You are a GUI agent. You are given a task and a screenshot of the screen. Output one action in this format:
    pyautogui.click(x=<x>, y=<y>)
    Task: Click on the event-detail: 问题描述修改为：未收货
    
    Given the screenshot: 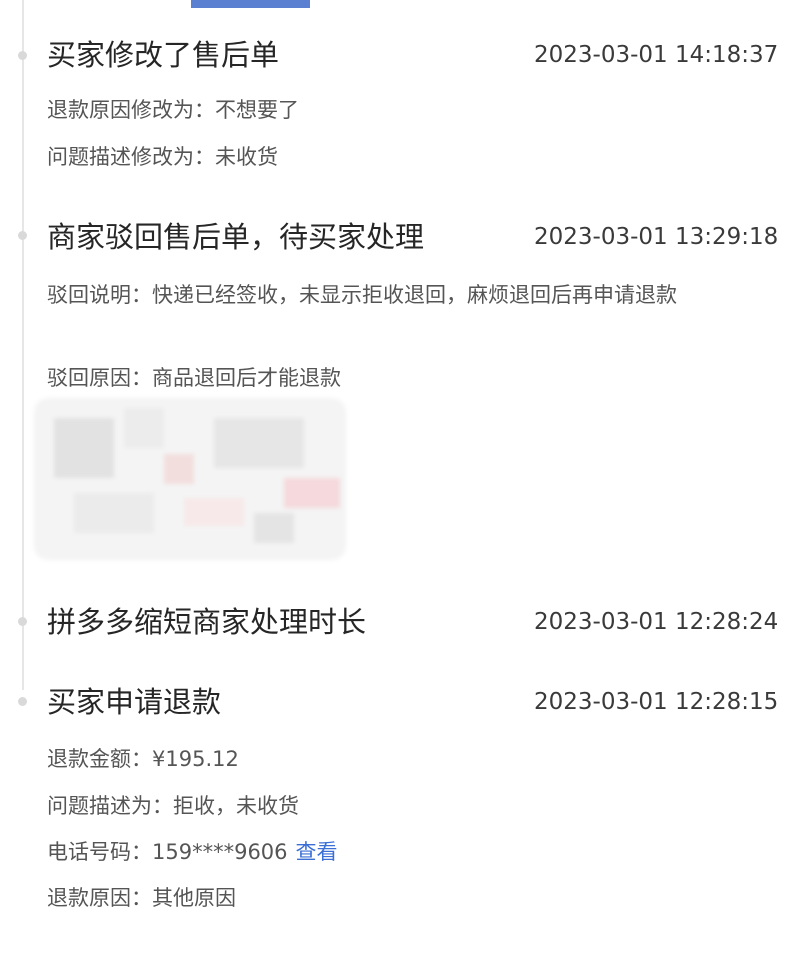 What is the action you would take?
    pyautogui.click(x=419, y=157)
    